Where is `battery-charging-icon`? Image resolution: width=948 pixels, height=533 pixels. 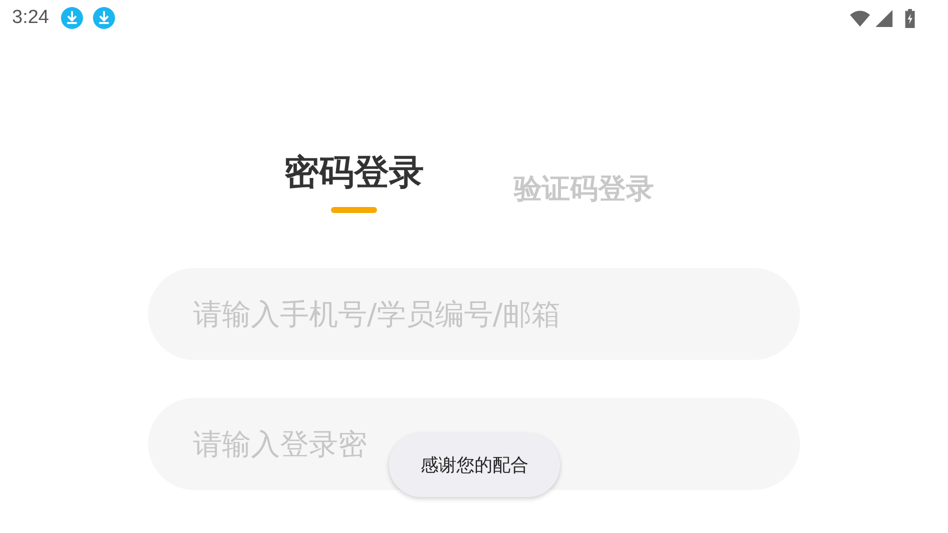
battery-charging-icon is located at coordinates (910, 18).